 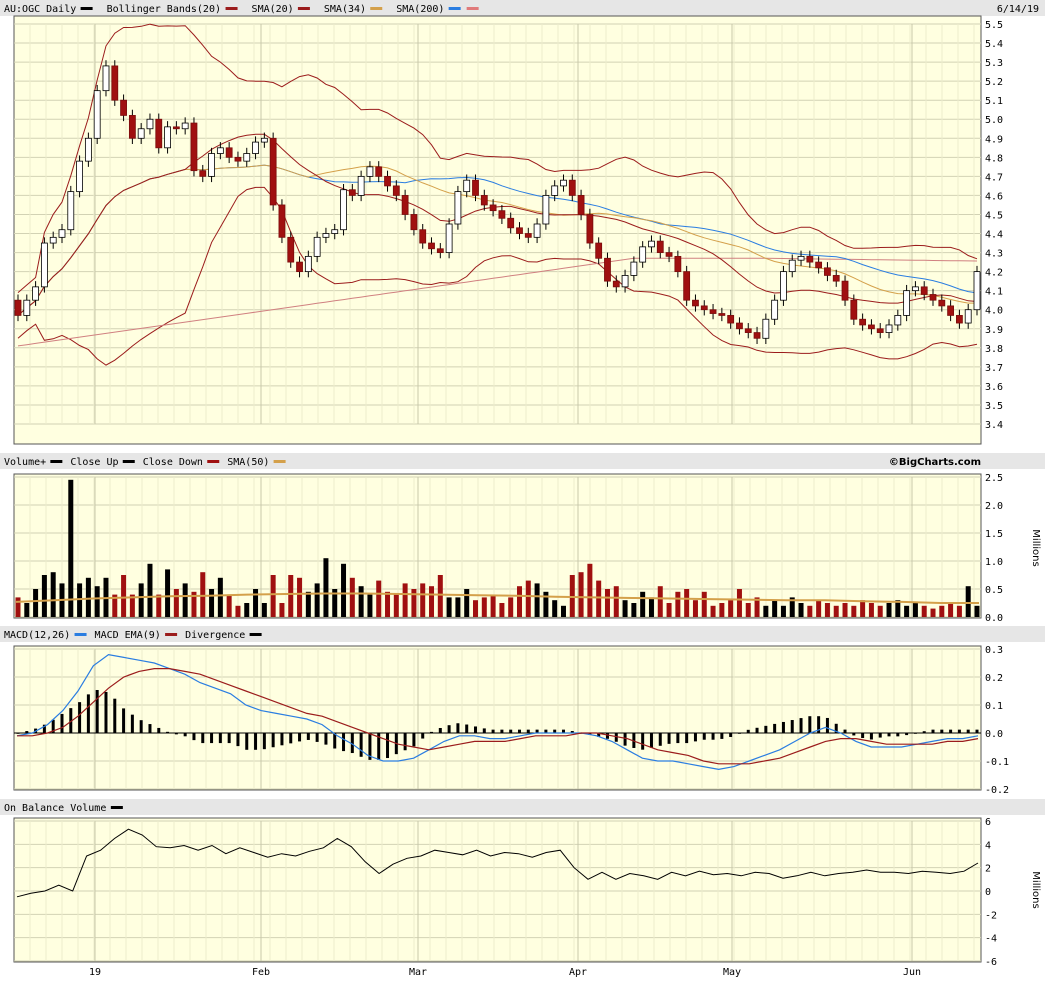 I want to click on x-axis-label-4: May, so click(x=732, y=972).